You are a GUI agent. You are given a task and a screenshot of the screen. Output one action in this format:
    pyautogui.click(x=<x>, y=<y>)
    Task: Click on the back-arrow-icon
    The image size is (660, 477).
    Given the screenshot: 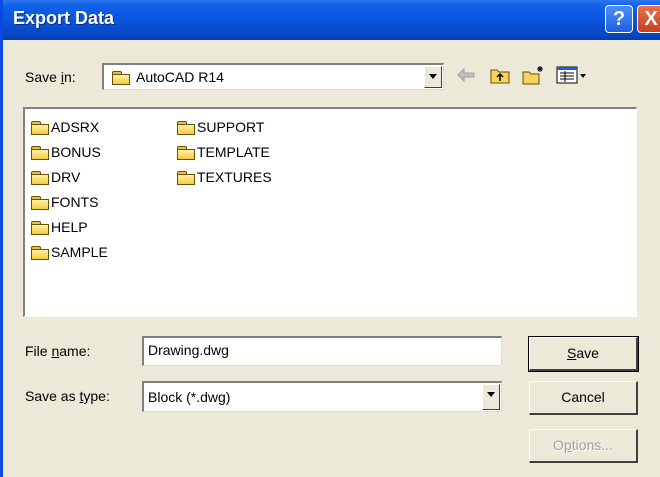 What is the action you would take?
    pyautogui.click(x=466, y=75)
    